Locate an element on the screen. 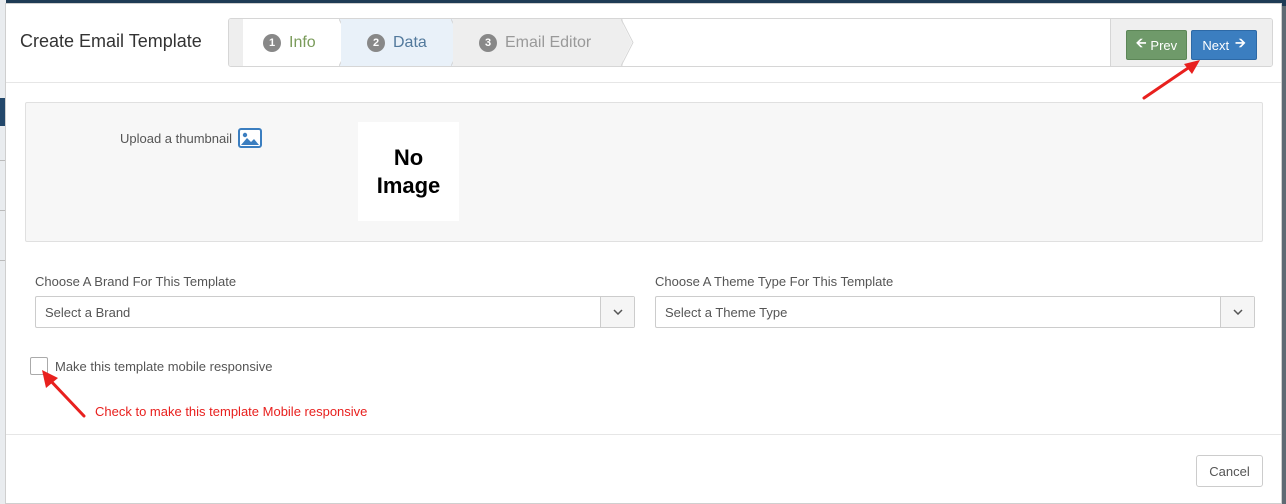  step-label: Email Editor is located at coordinates (548, 42).